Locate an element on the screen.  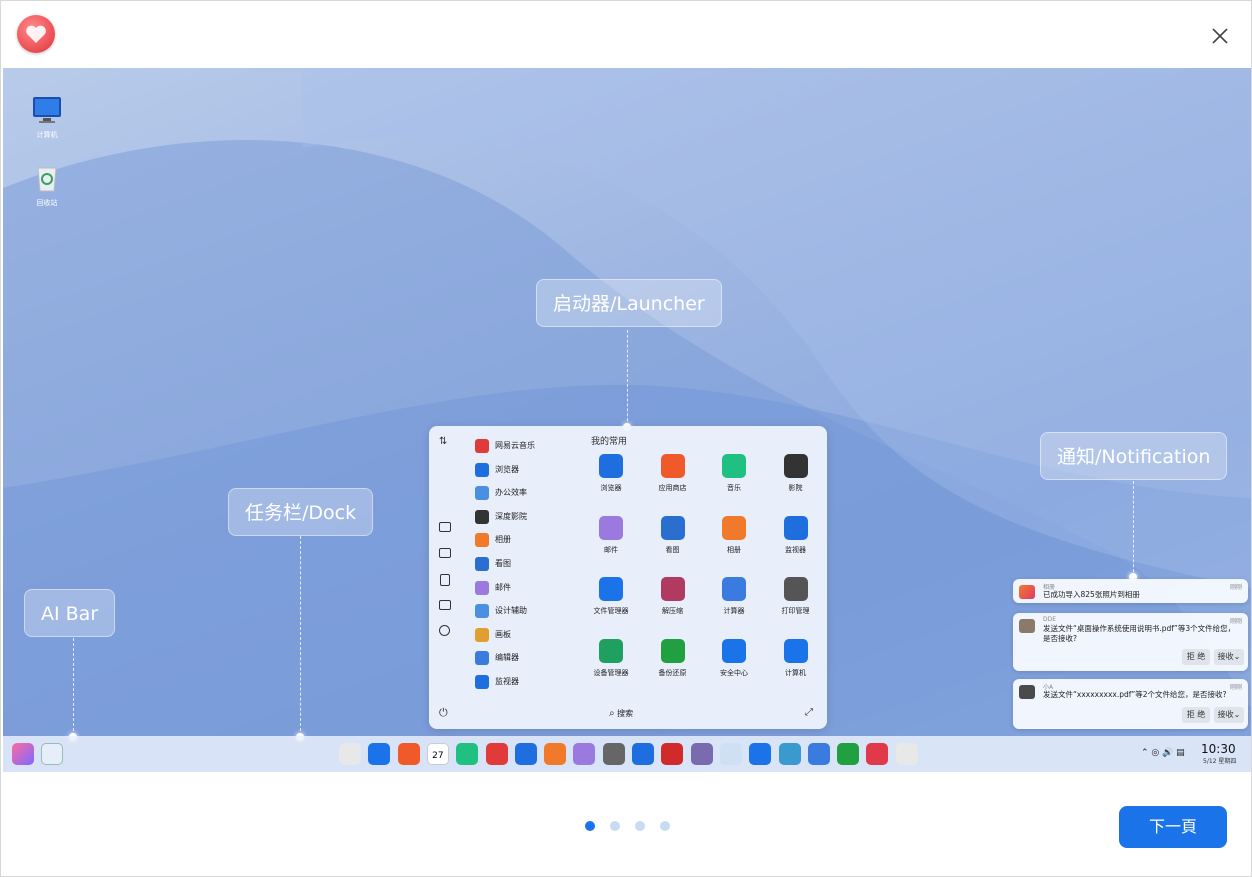
favorite-app: 影院 is located at coordinates (796, 473).